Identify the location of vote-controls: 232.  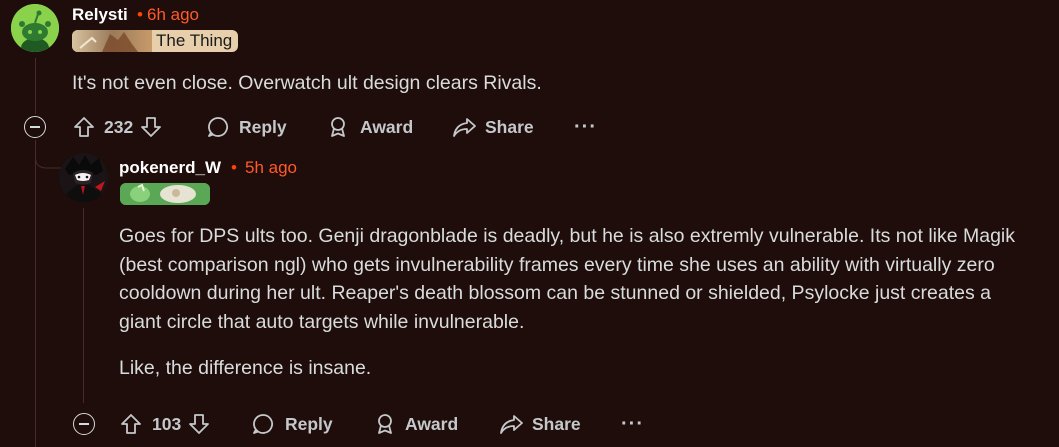
(117, 127).